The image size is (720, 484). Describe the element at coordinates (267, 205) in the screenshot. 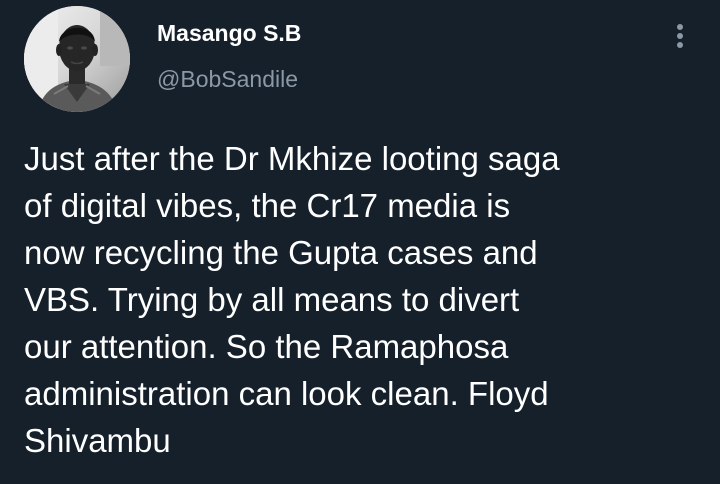

I see `tweet-text-line: of digital vibes, the Cr17 media is` at that location.